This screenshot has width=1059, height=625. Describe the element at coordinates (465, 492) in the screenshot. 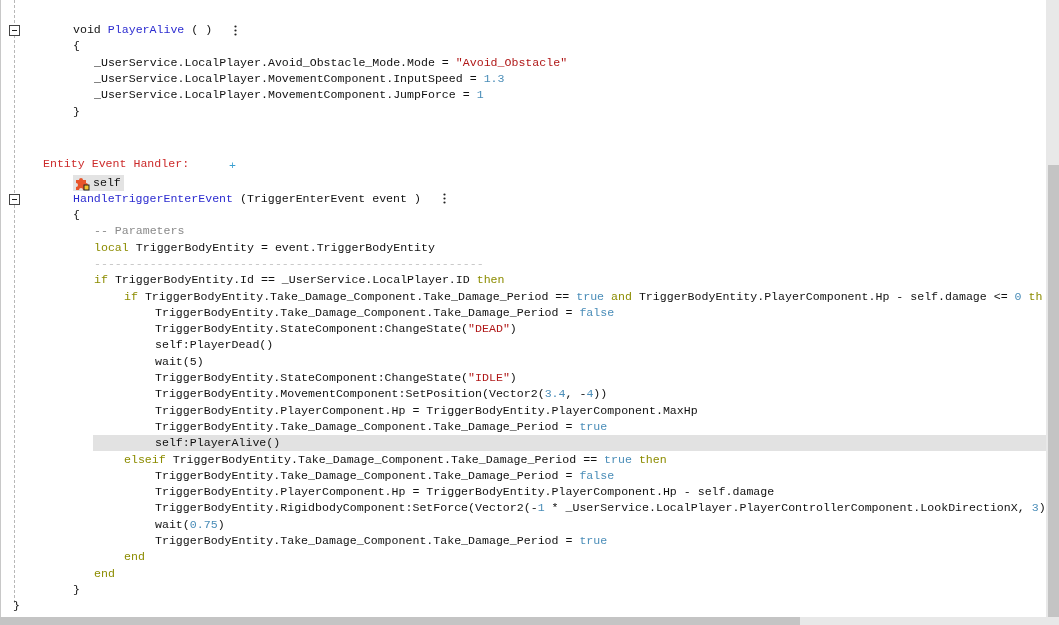

I see `code-line: TriggerBodyEntity.PlayerComponent.Hp = TriggerBodyEntity.PlayerComponent.Hp - self.damage` at that location.